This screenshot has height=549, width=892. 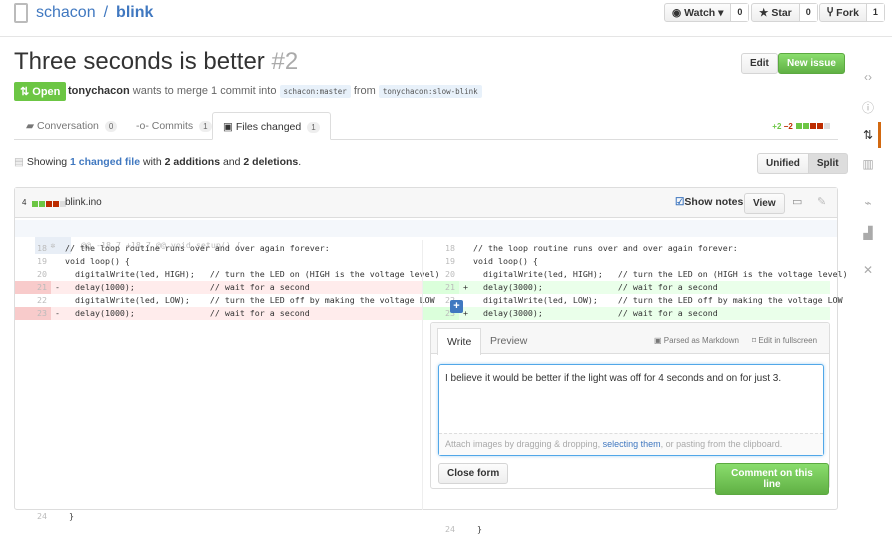 I want to click on file-diff-icon: ▣, so click(x=229, y=127).